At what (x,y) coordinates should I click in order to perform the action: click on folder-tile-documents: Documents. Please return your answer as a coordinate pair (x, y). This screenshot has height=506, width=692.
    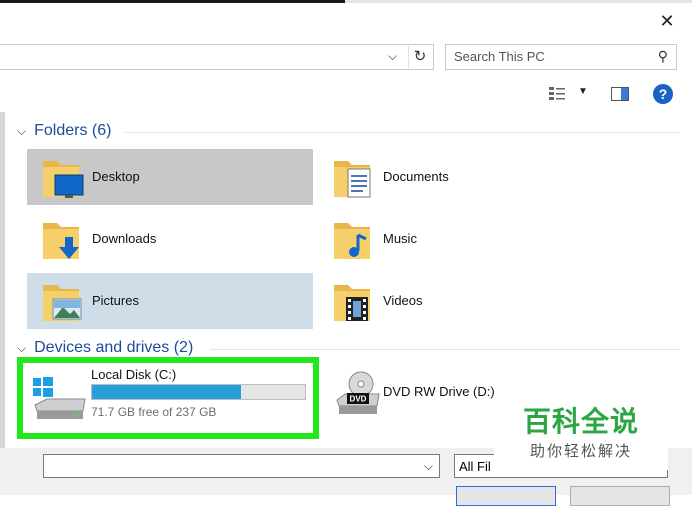
    Looking at the image, I should click on (461, 177).